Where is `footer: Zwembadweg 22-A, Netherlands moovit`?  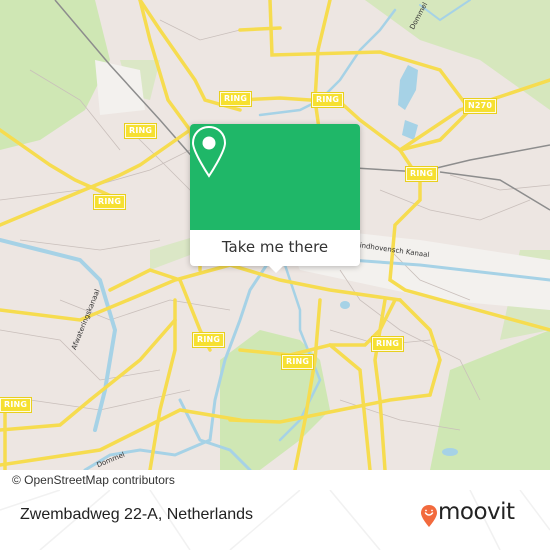 footer: Zwembadweg 22-A, Netherlands moovit is located at coordinates (275, 520).